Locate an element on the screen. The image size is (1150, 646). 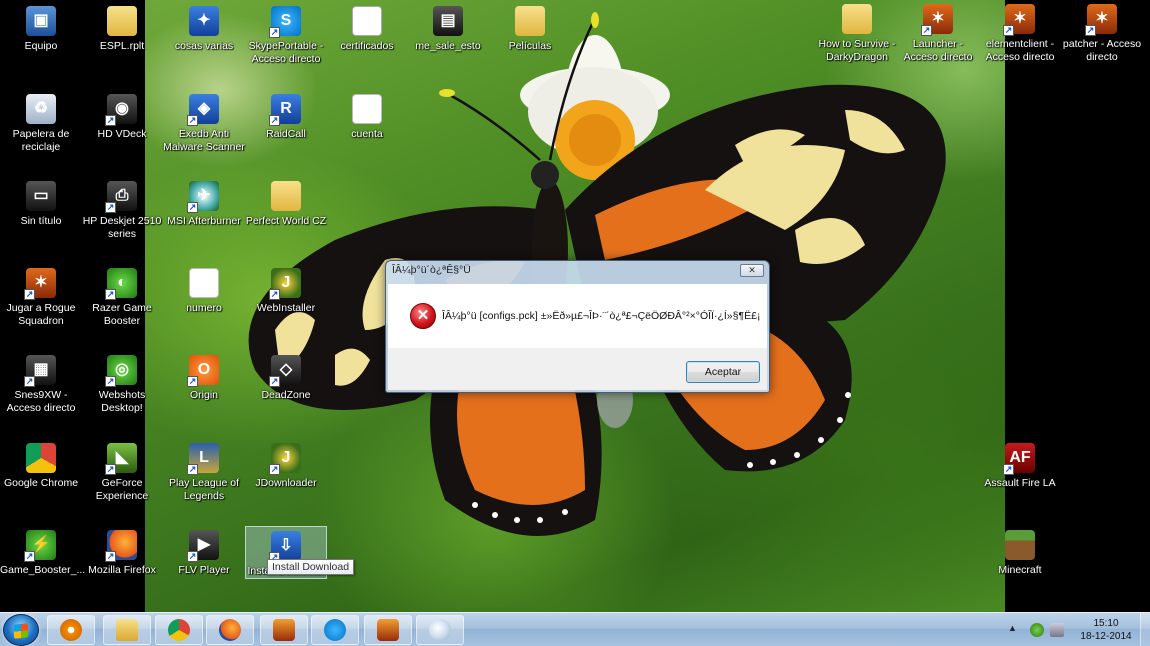
desktop-icon-elementclient-acceso-directo: ✶ ↗ elementclient - Acceso directo is located at coordinates (1020, 31).